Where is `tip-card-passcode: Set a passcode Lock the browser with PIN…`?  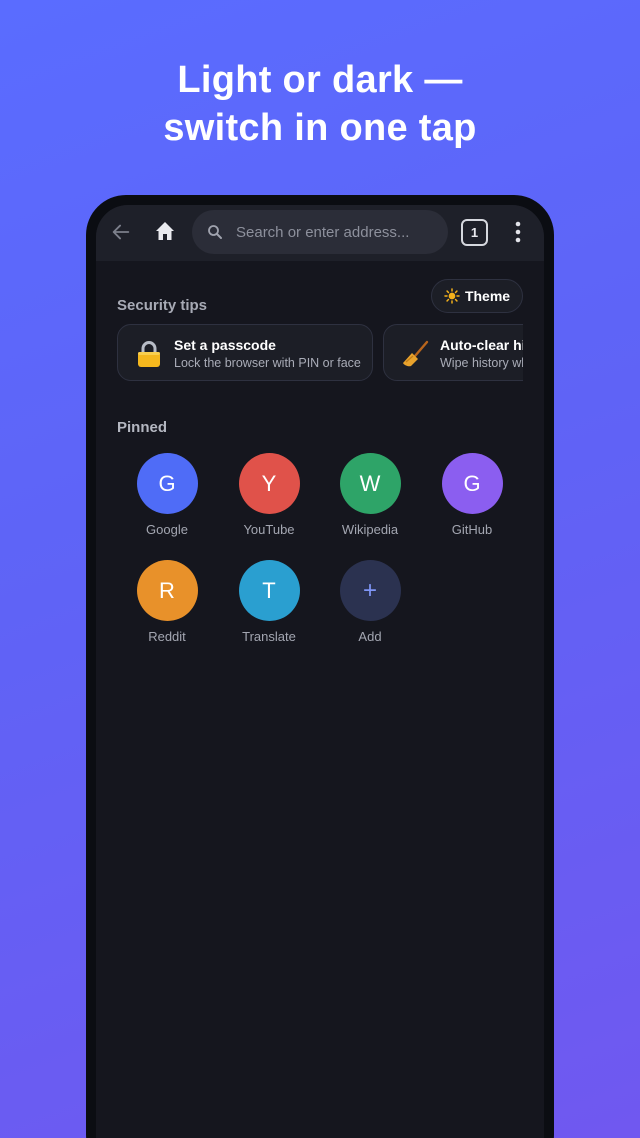
tip-card-passcode: Set a passcode Lock the browser with PIN… is located at coordinates (245, 352).